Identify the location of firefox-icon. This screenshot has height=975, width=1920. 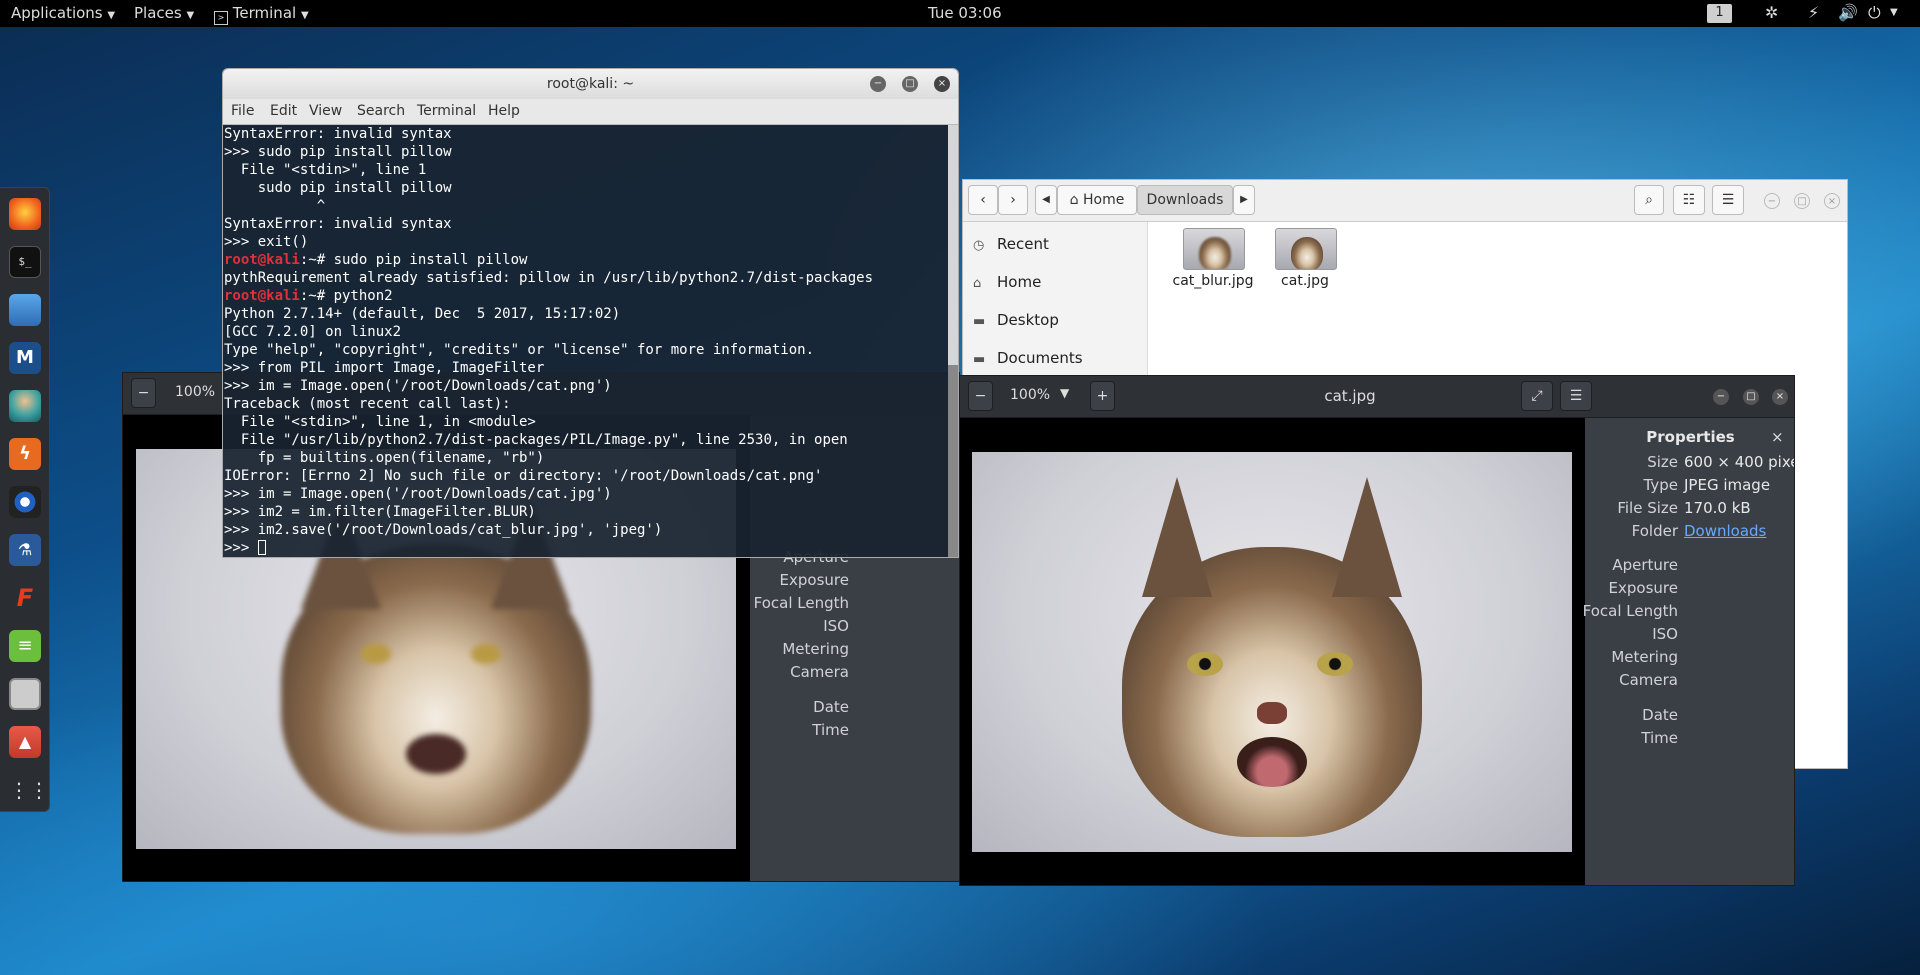
(25, 214).